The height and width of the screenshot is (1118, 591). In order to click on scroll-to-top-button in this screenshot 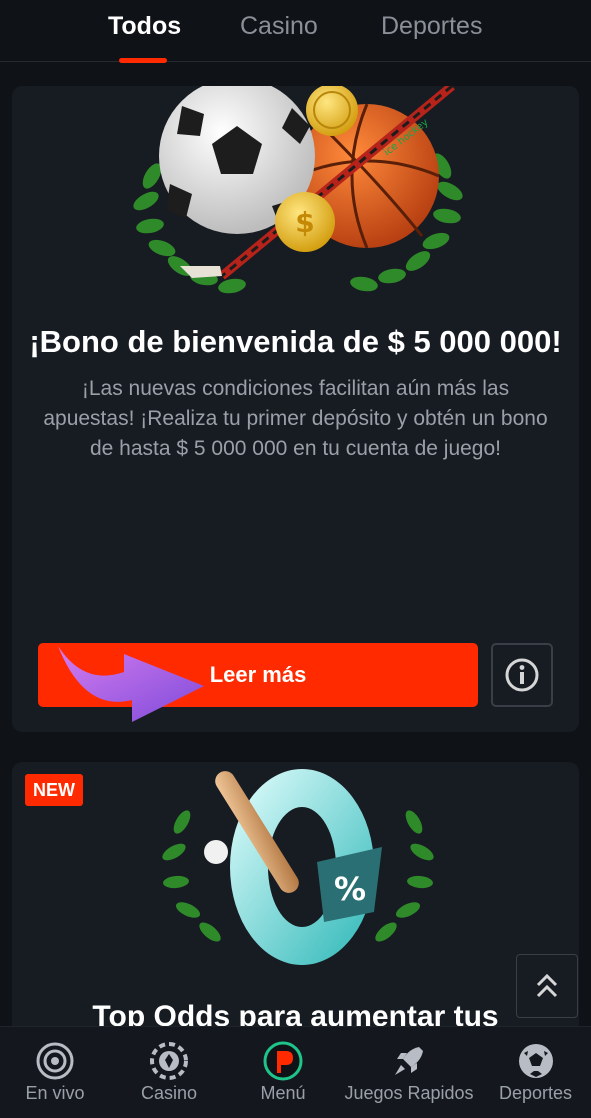, I will do `click(547, 986)`.